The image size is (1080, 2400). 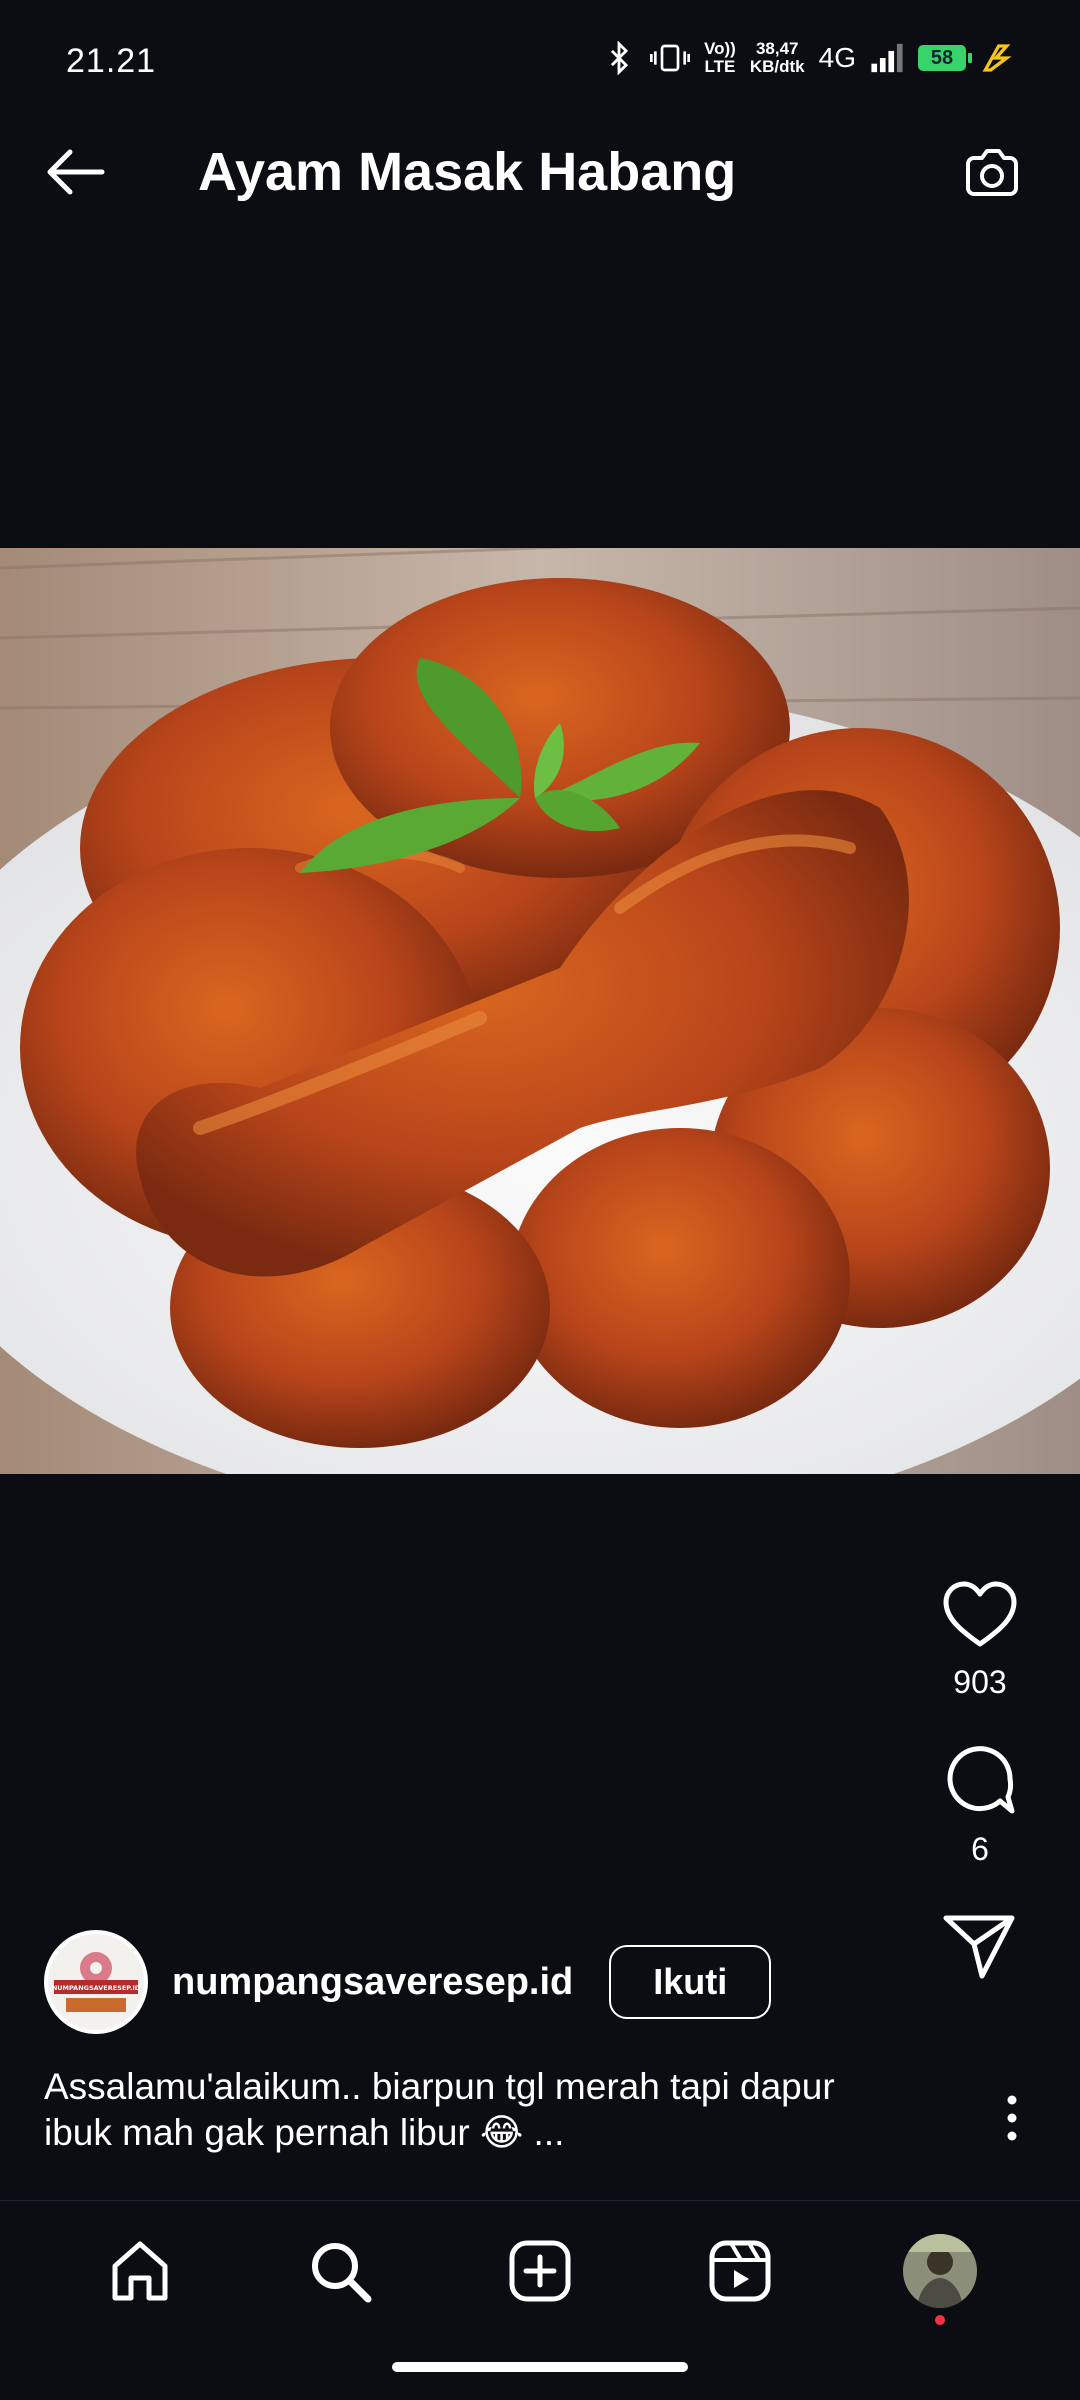 I want to click on status-bar: 21.21 Vo)) LTE 38,47 KB/dtk 4G 58, so click(x=540, y=50).